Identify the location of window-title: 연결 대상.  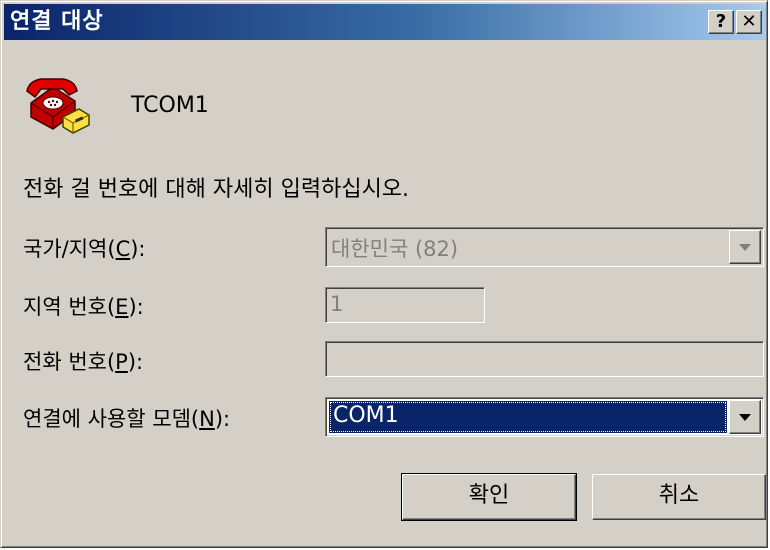
(57, 21).